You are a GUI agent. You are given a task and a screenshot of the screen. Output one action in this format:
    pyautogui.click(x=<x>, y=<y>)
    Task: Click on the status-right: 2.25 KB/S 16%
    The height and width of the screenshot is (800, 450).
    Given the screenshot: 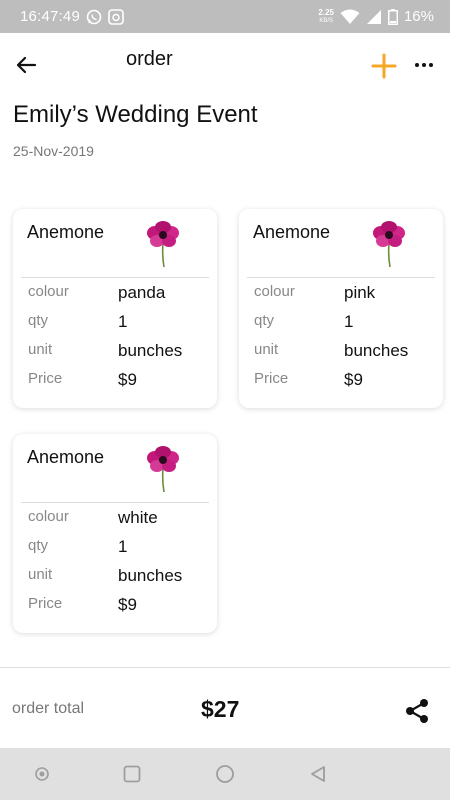 What is the action you would take?
    pyautogui.click(x=376, y=16)
    